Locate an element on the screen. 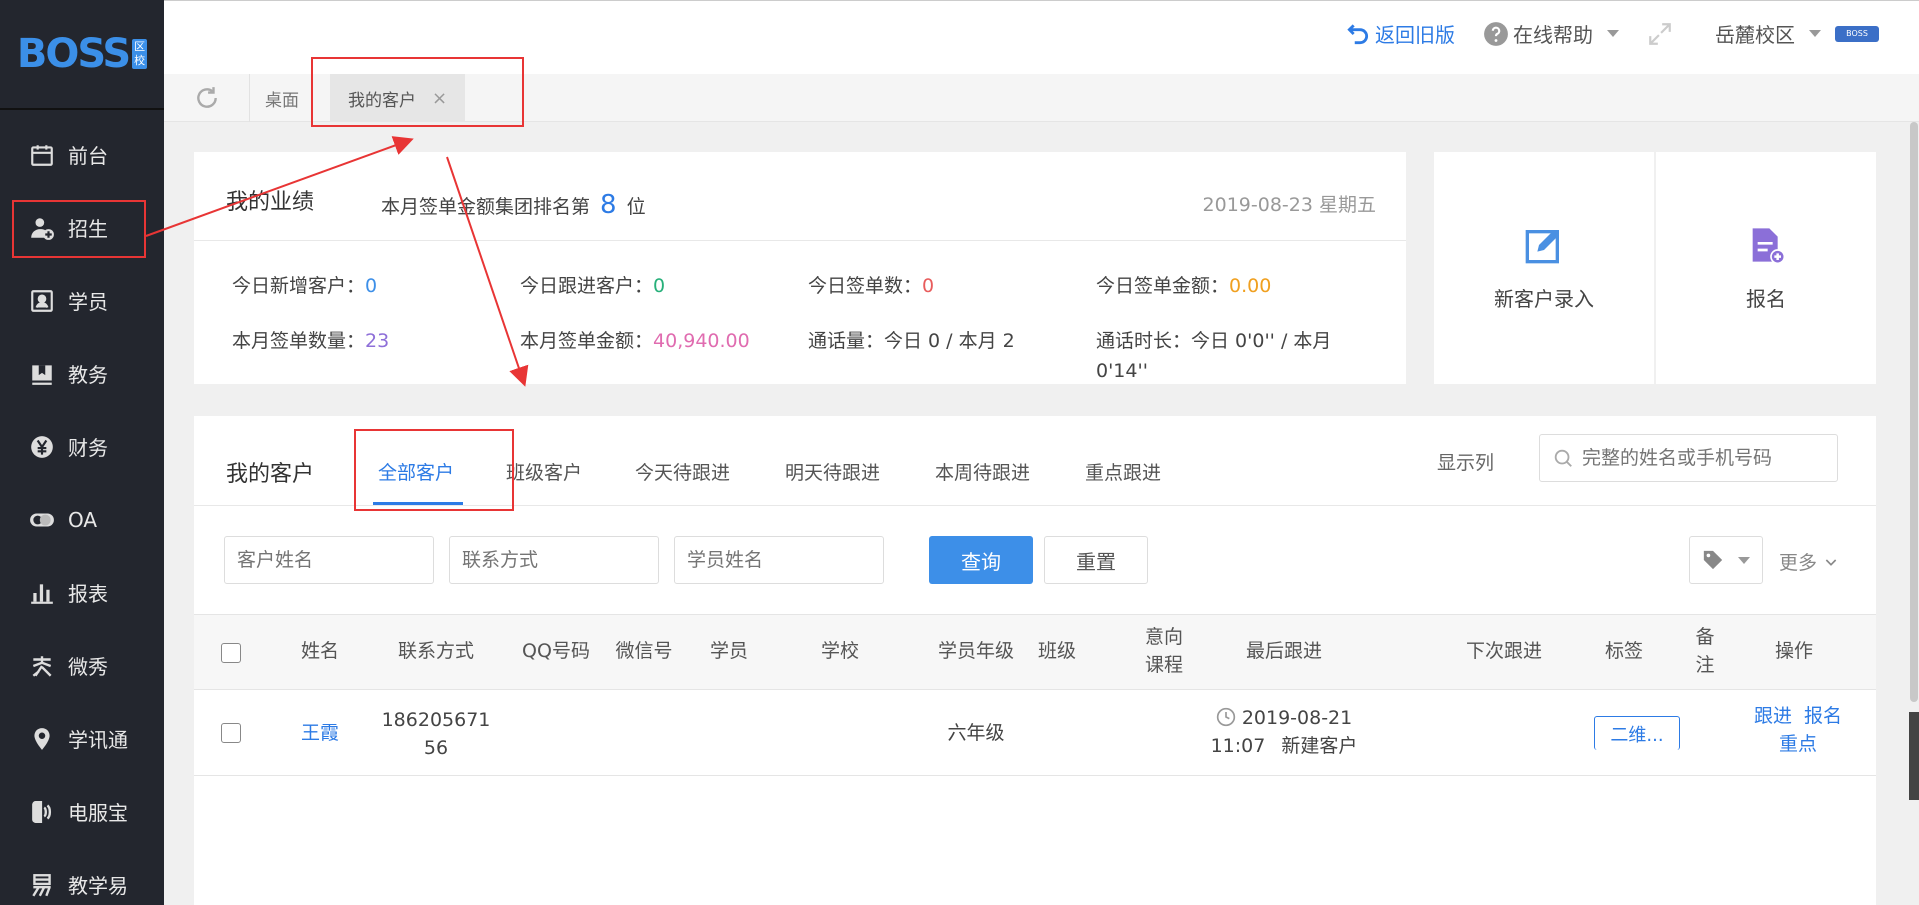 Image resolution: width=1919 pixels, height=905 pixels. back-old-version-link: 返回旧版 is located at coordinates (1400, 33).